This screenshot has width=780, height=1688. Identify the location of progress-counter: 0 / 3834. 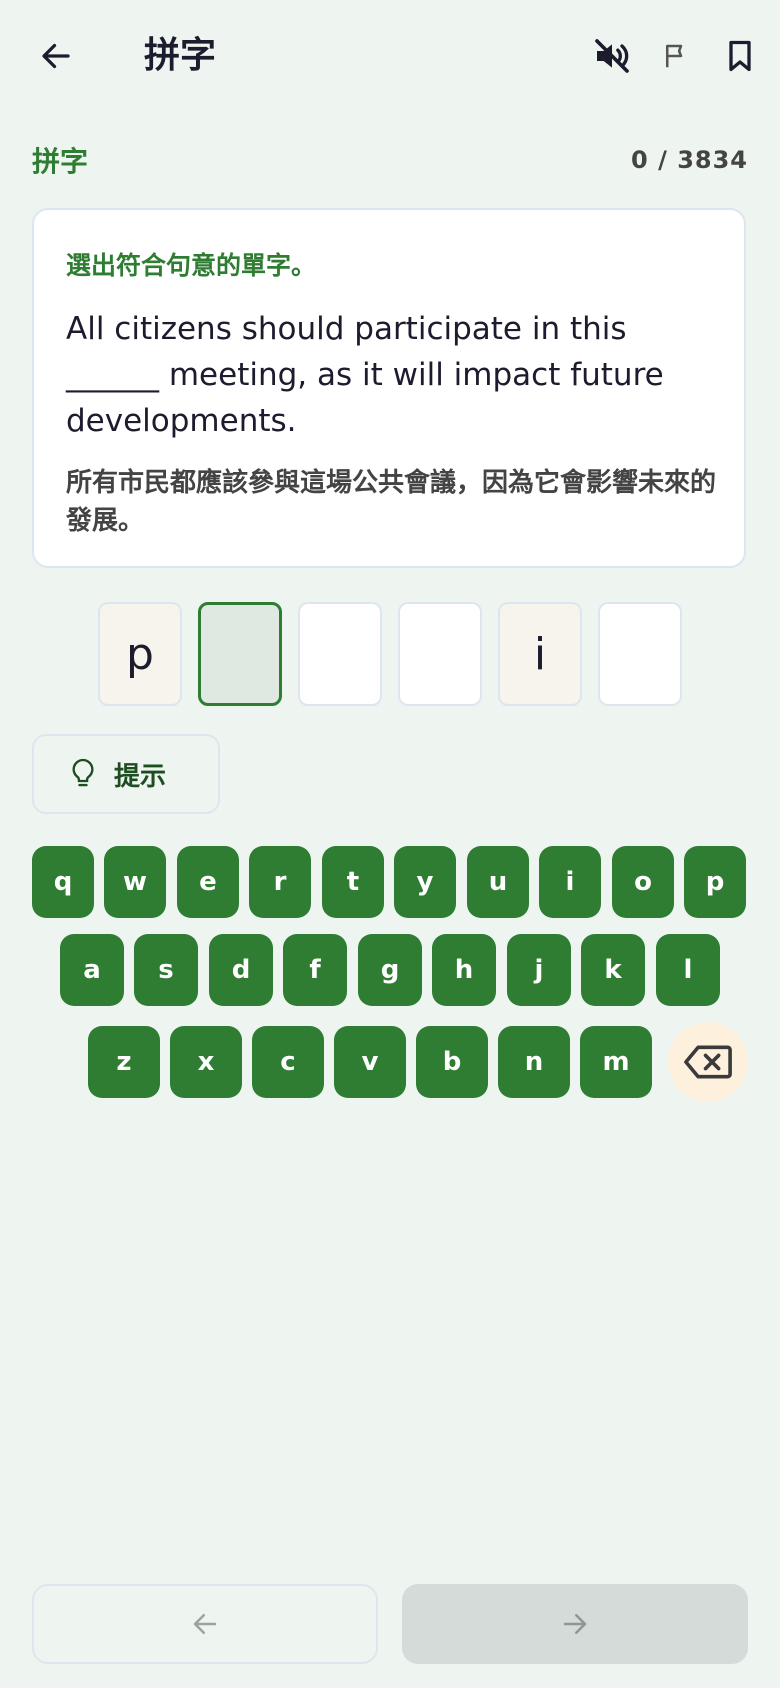
(689, 160).